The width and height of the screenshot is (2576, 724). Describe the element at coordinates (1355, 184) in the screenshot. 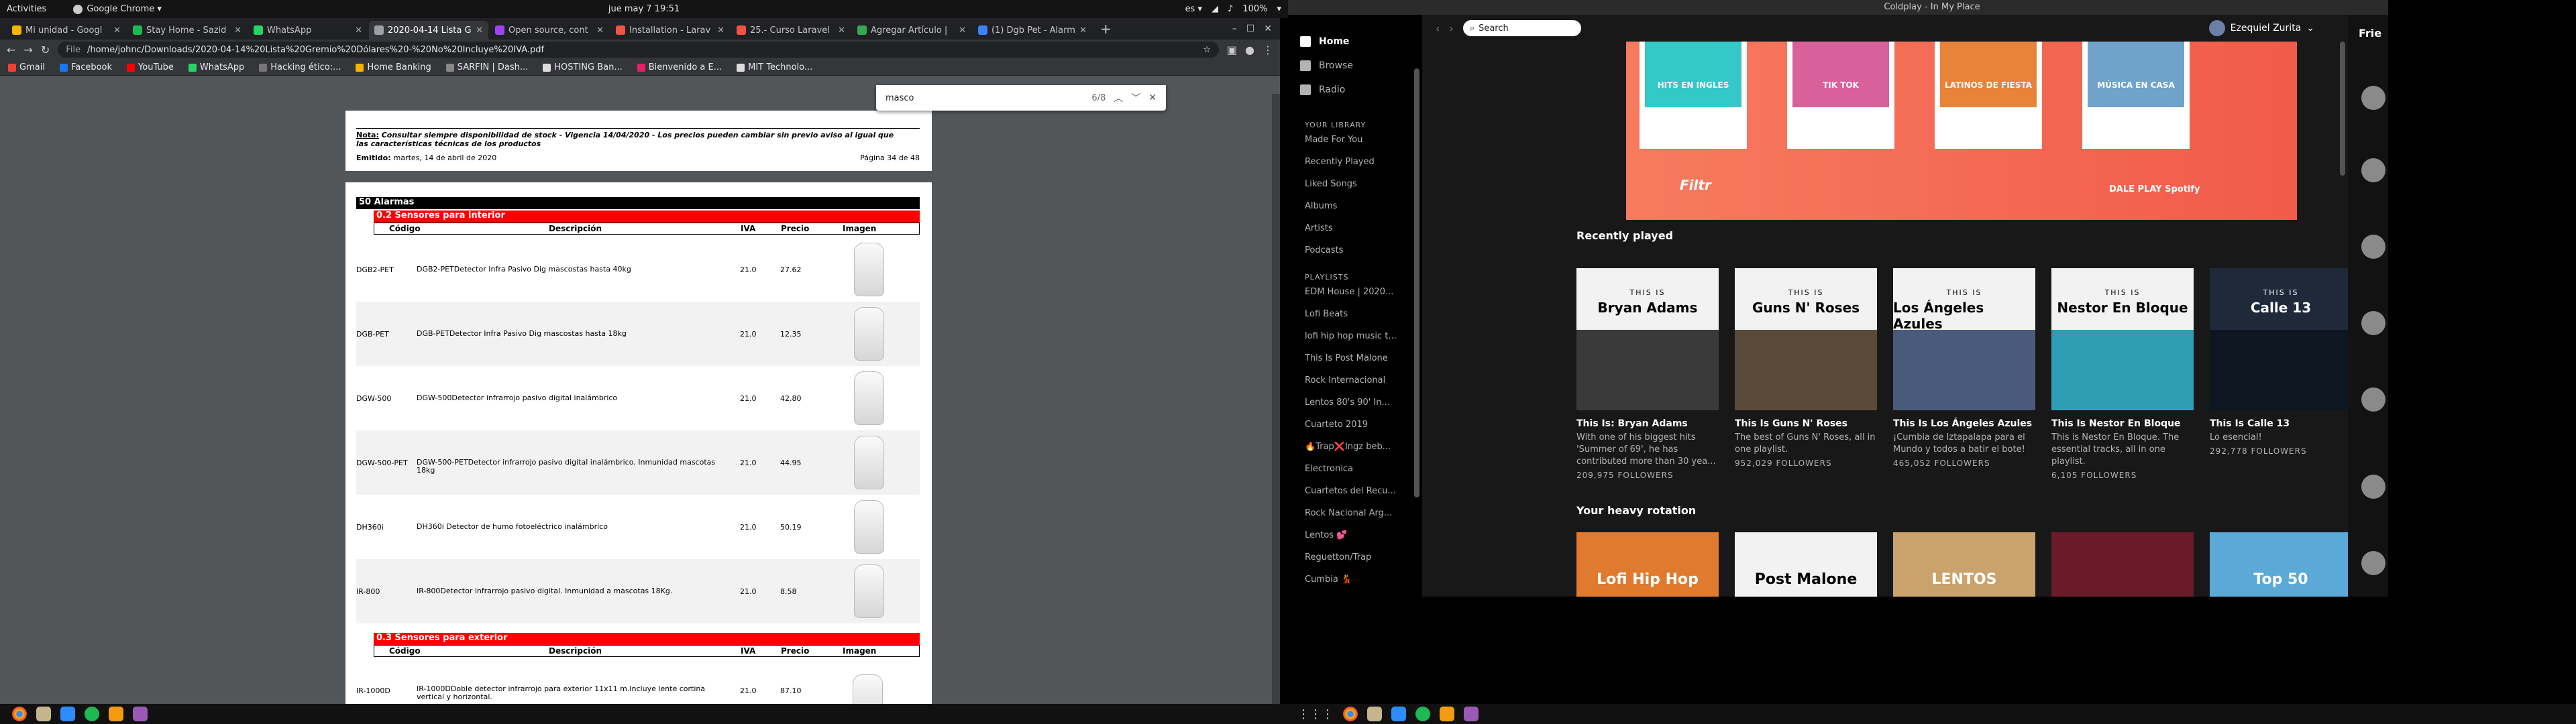

I see `library-item: Liked Songs` at that location.